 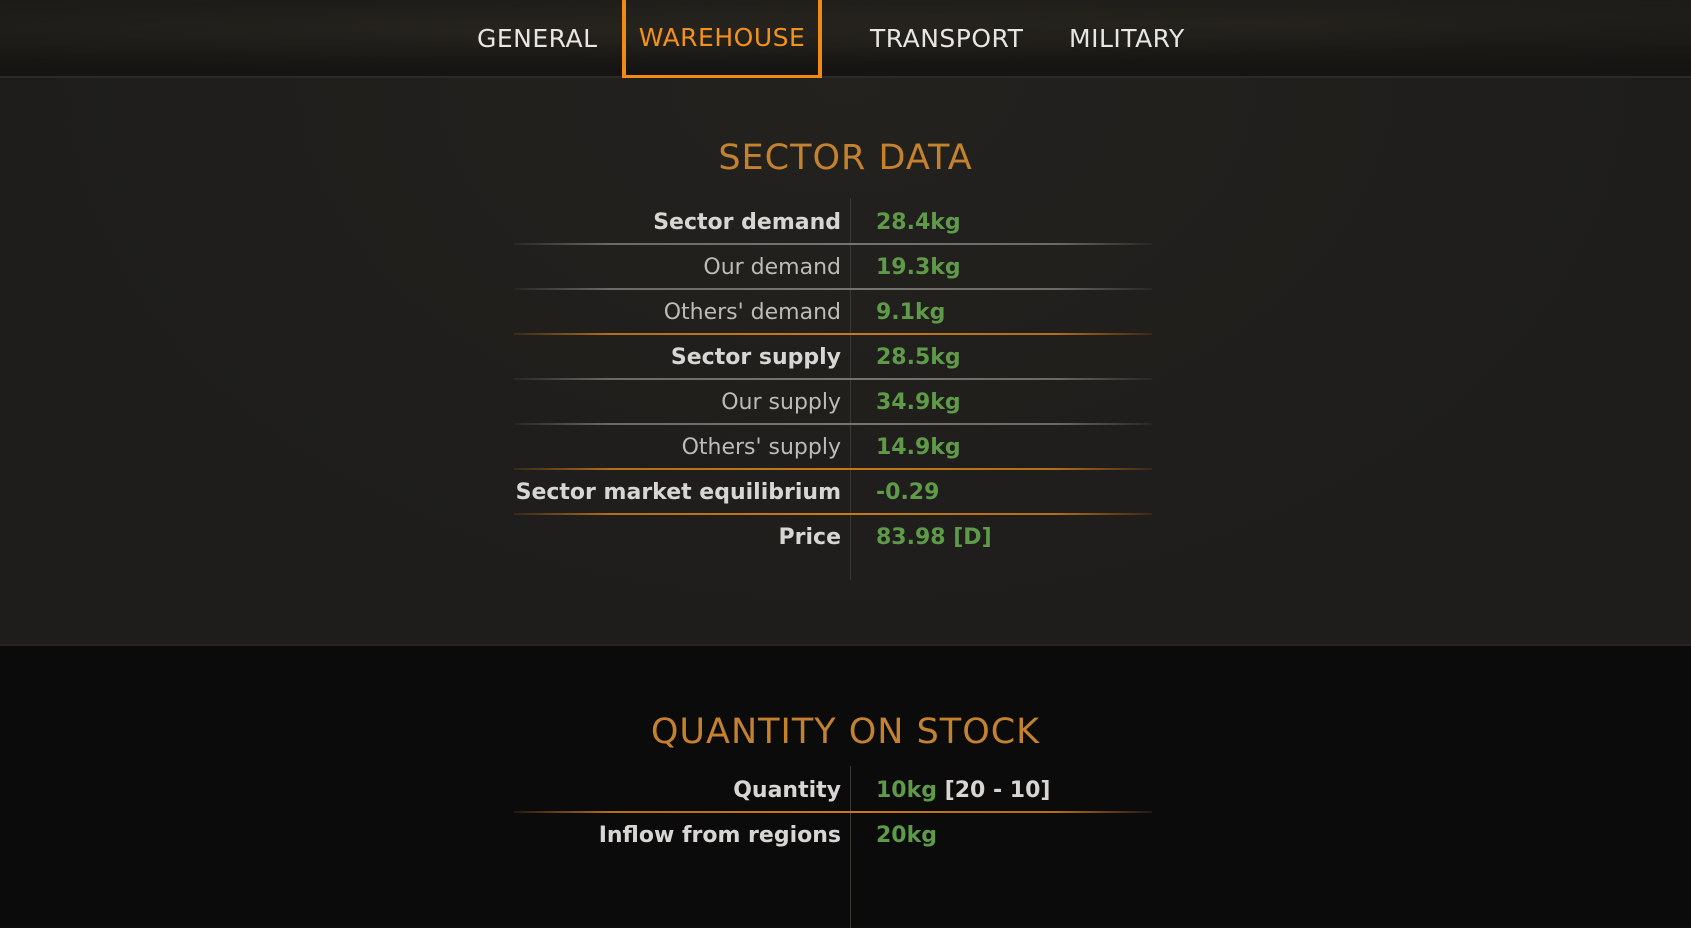 I want to click on row-quantity: Quantity 10kg [20 - 10], so click(x=833, y=790).